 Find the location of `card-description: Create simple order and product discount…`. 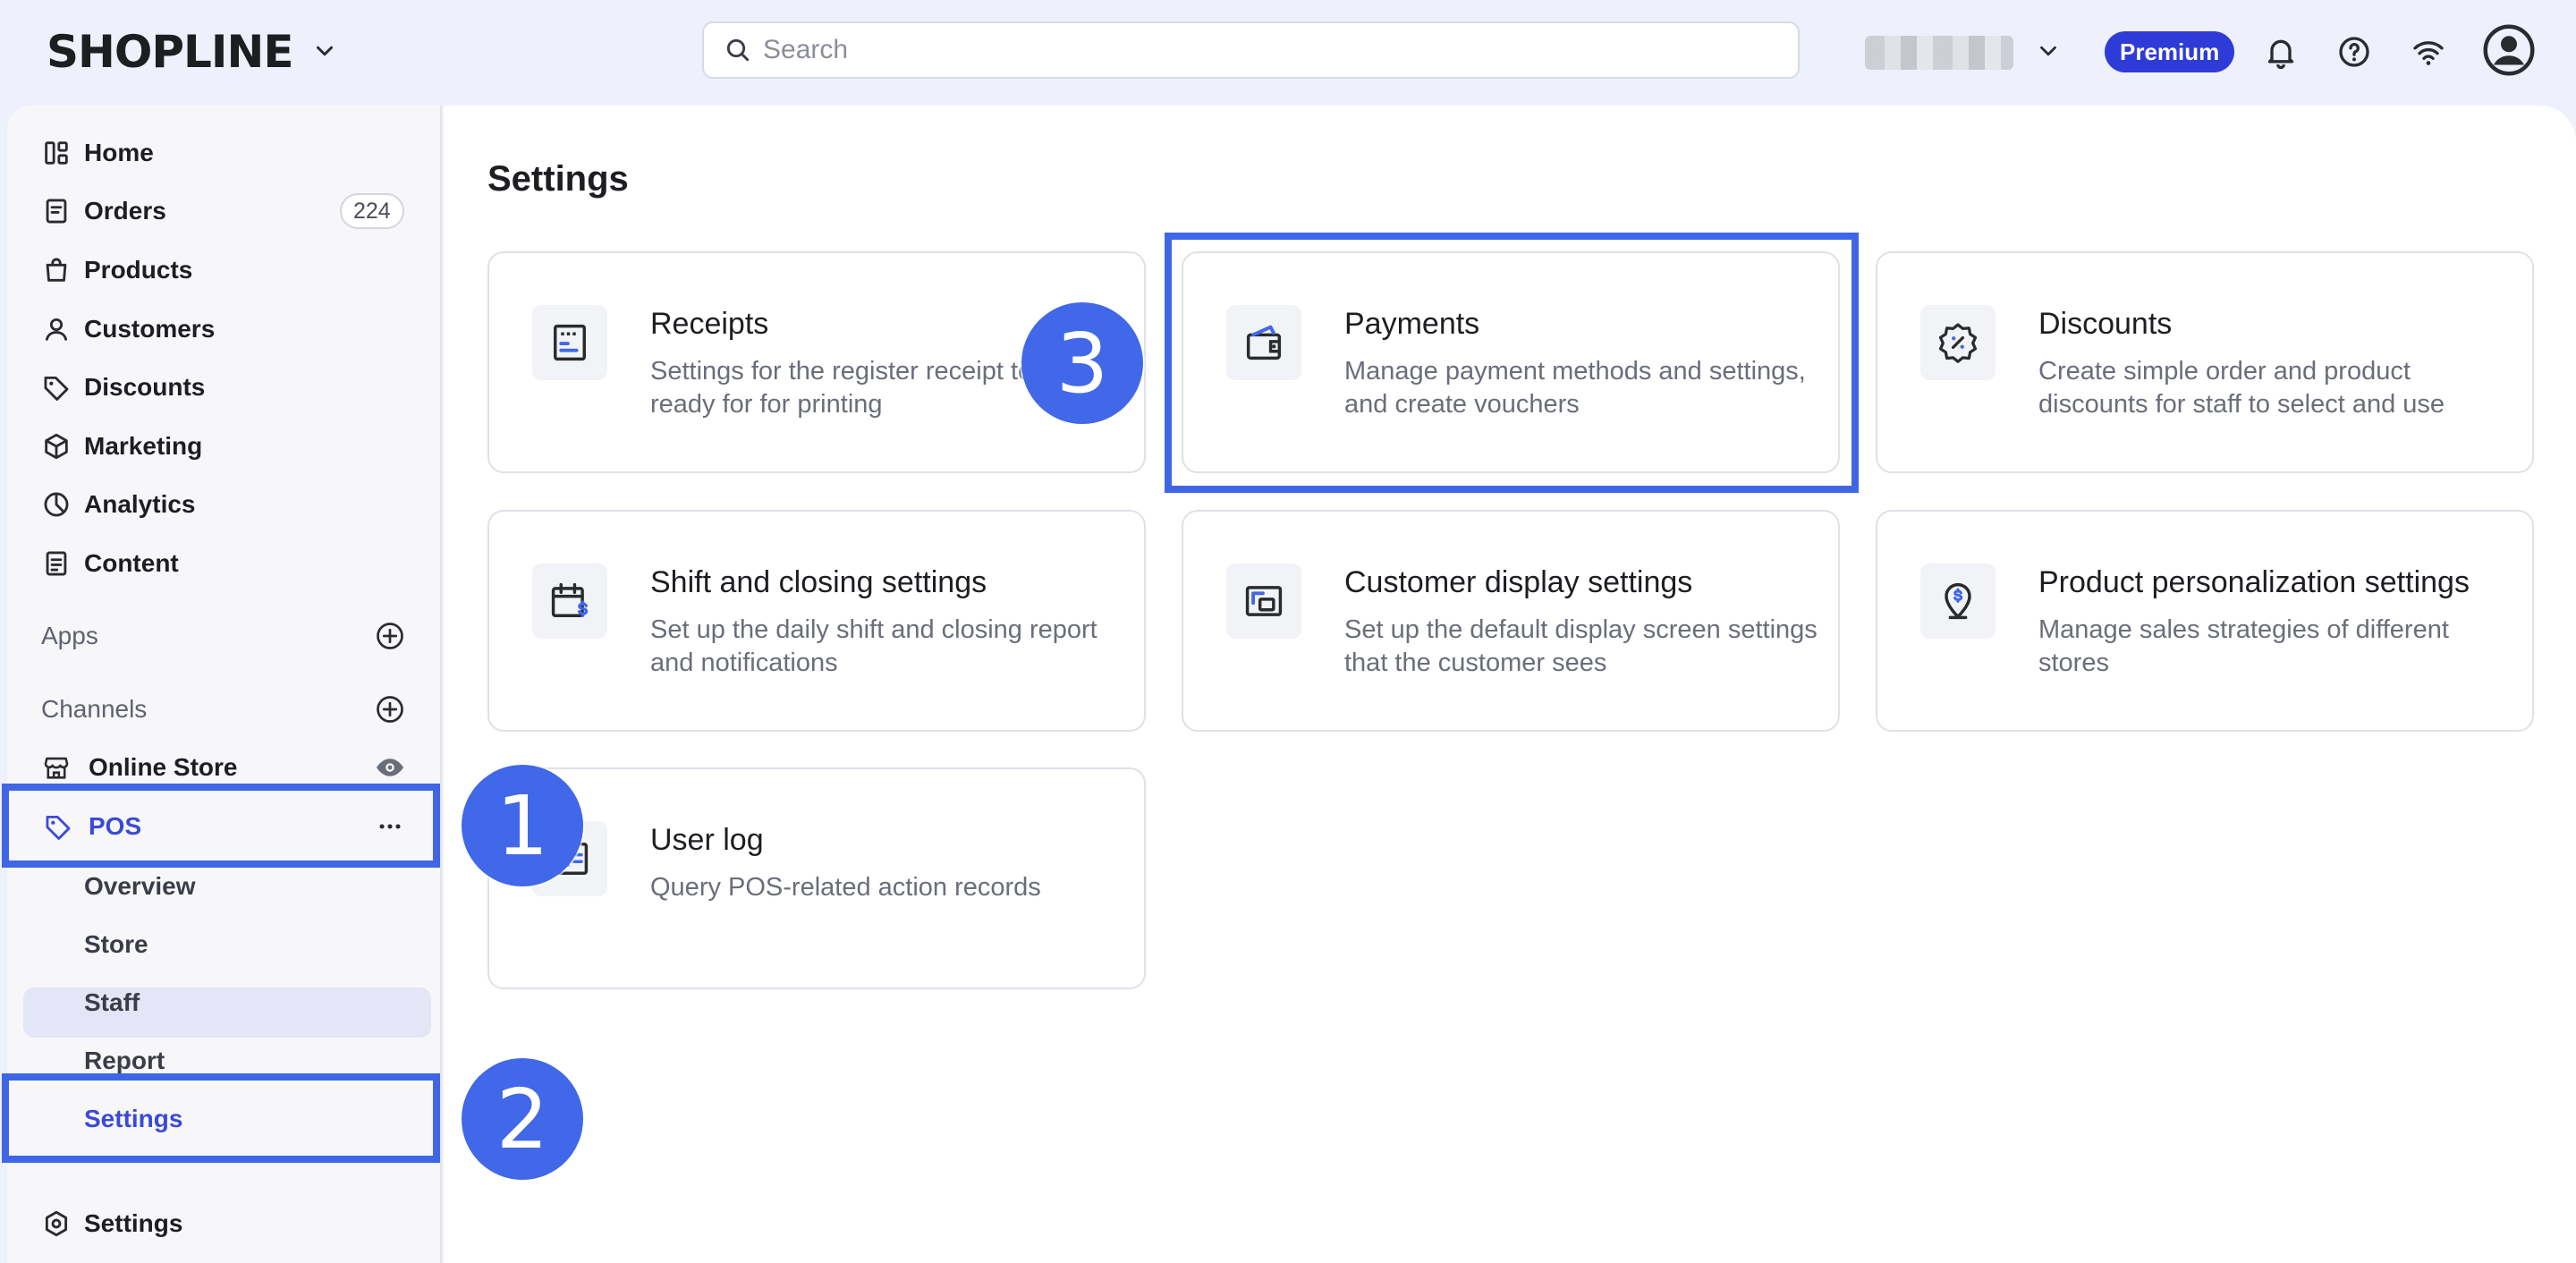

card-description: Create simple order and product discount… is located at coordinates (2241, 388).